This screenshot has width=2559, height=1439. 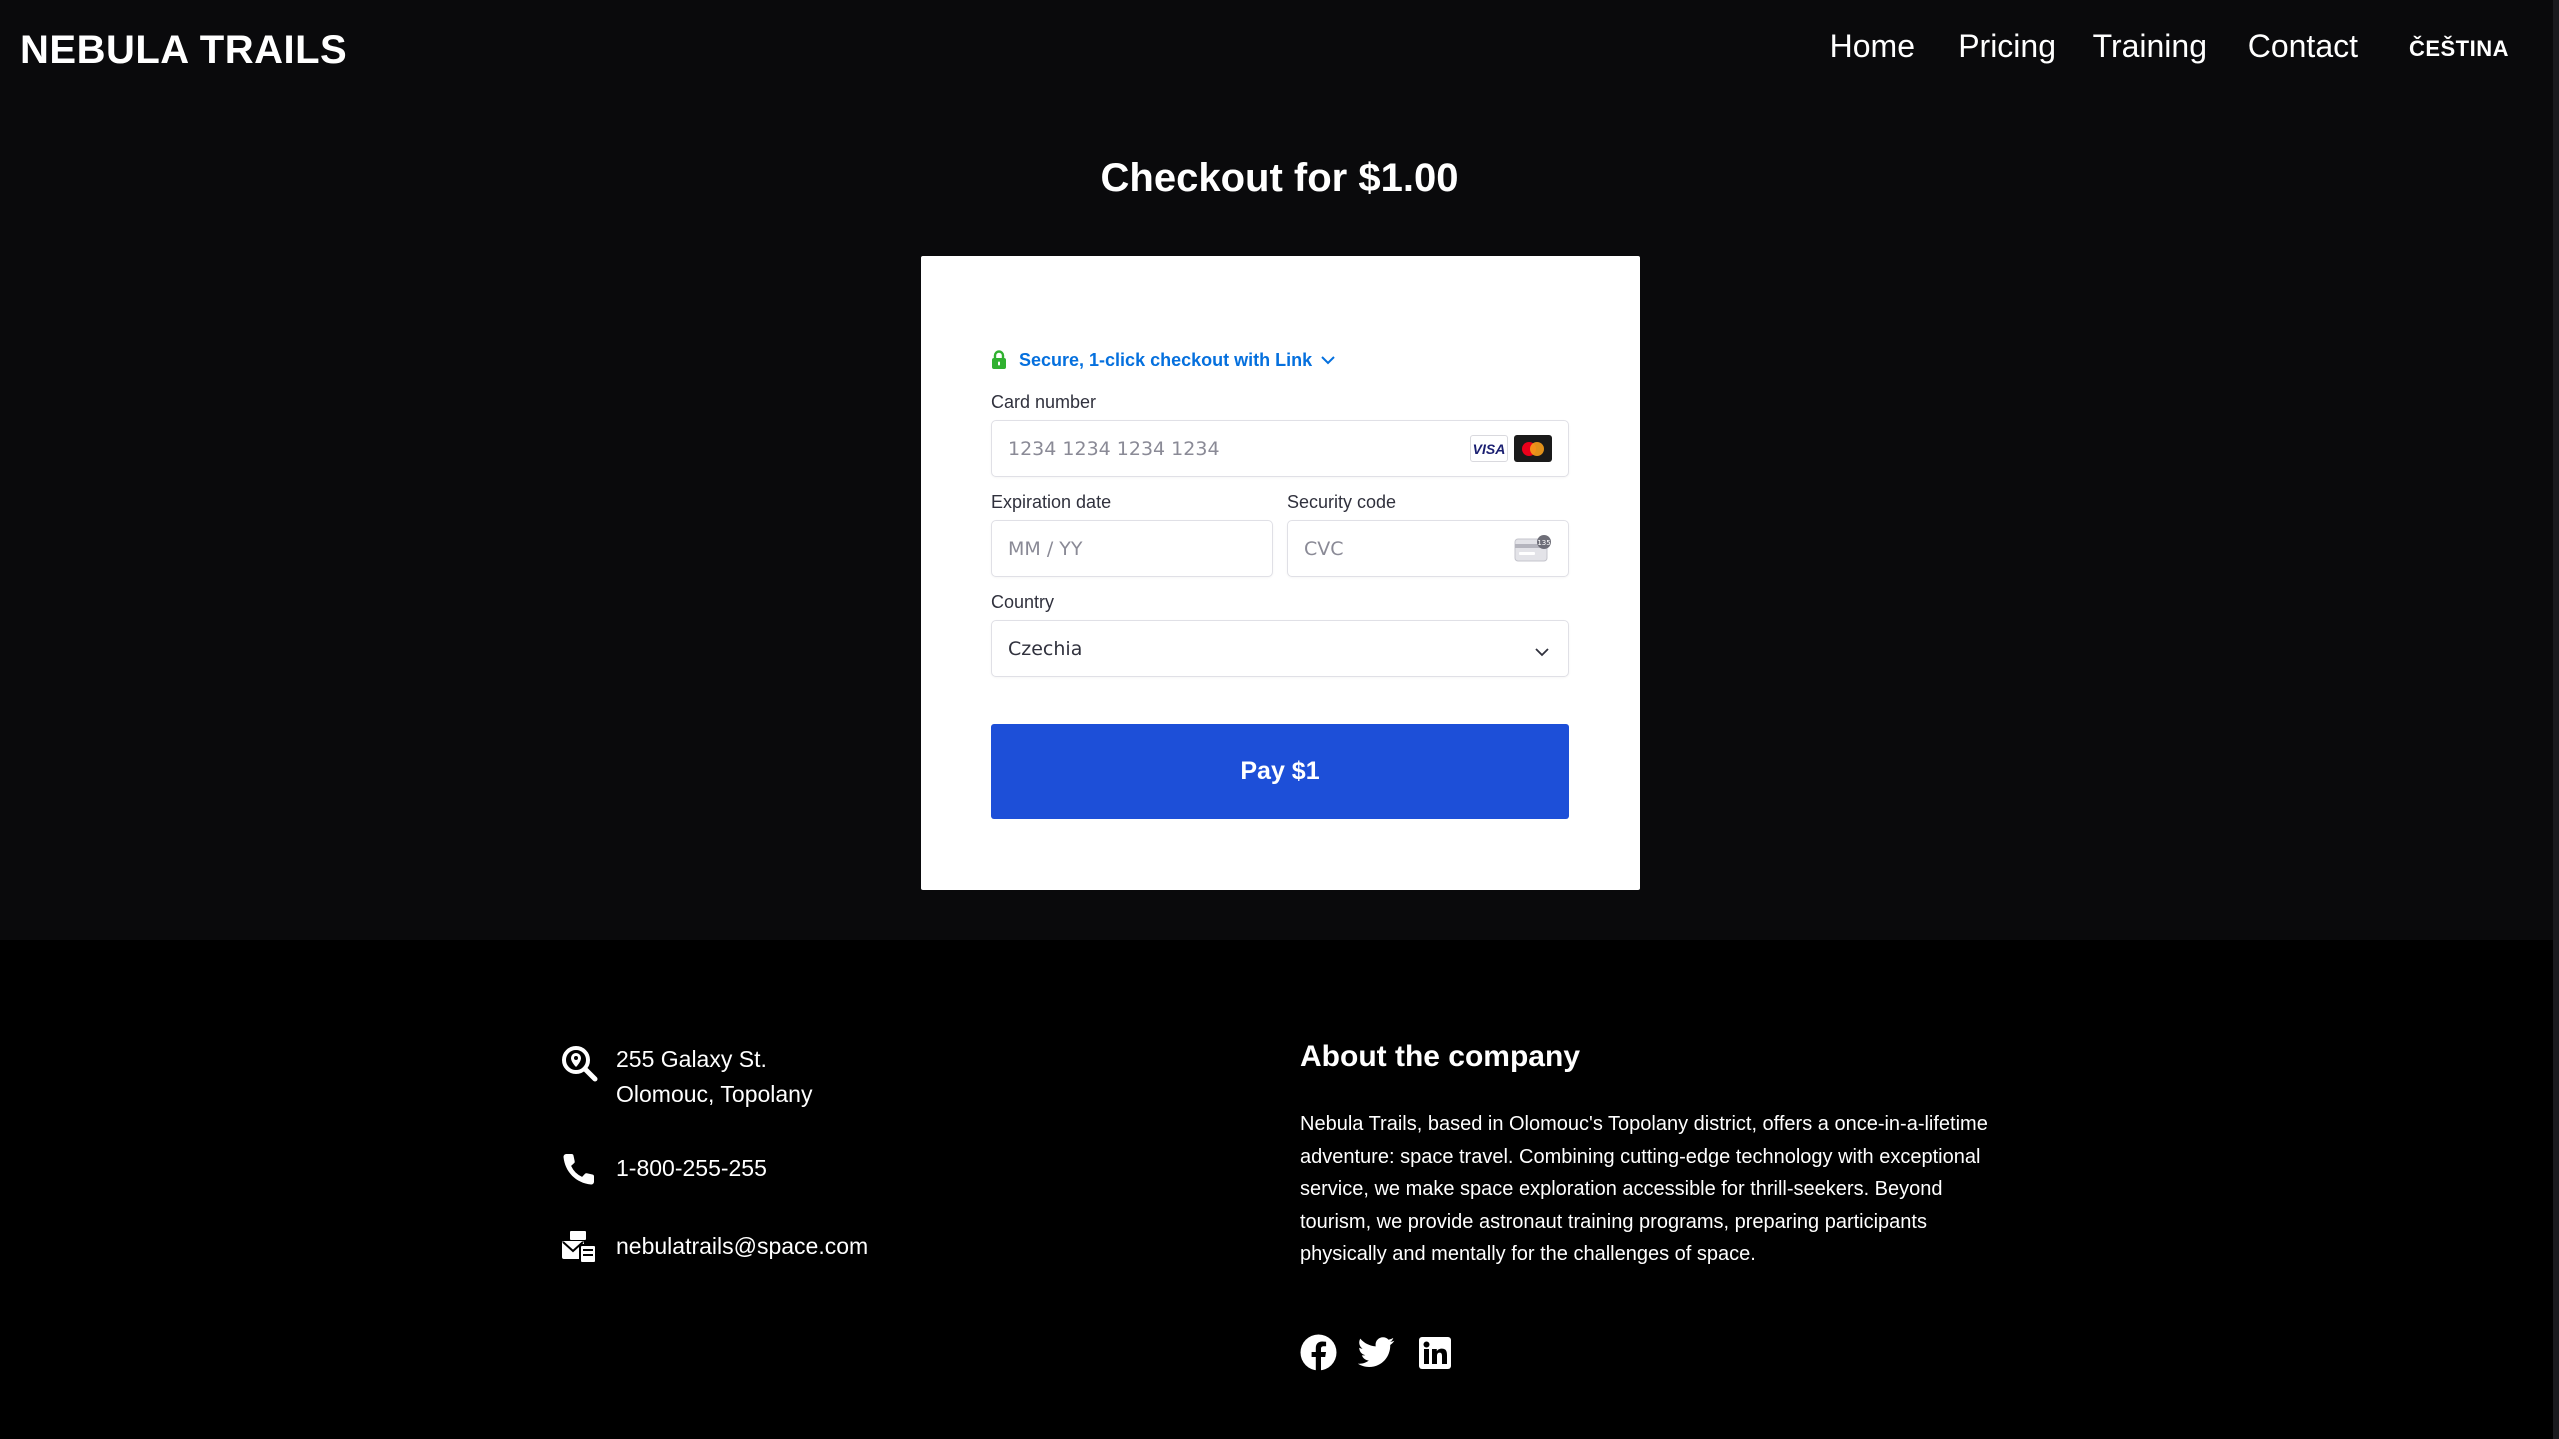 I want to click on address-text: 255 Galaxy St. Olomouc, Topolany, so click(x=714, y=1077).